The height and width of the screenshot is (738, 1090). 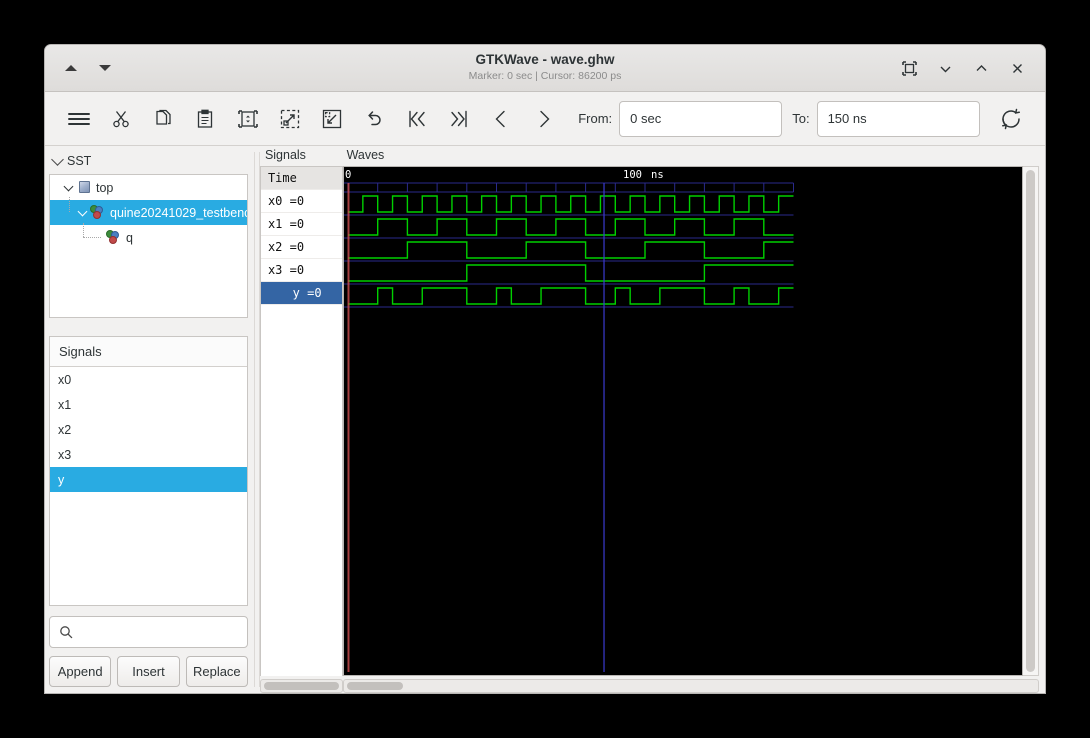 I want to click on cut-icon, so click(x=120, y=119).